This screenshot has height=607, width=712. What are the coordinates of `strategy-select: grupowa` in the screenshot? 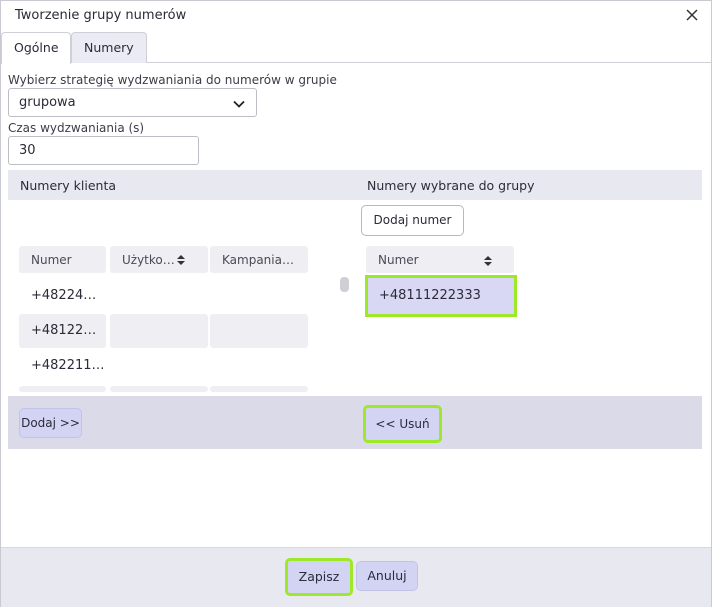 It's located at (132, 102).